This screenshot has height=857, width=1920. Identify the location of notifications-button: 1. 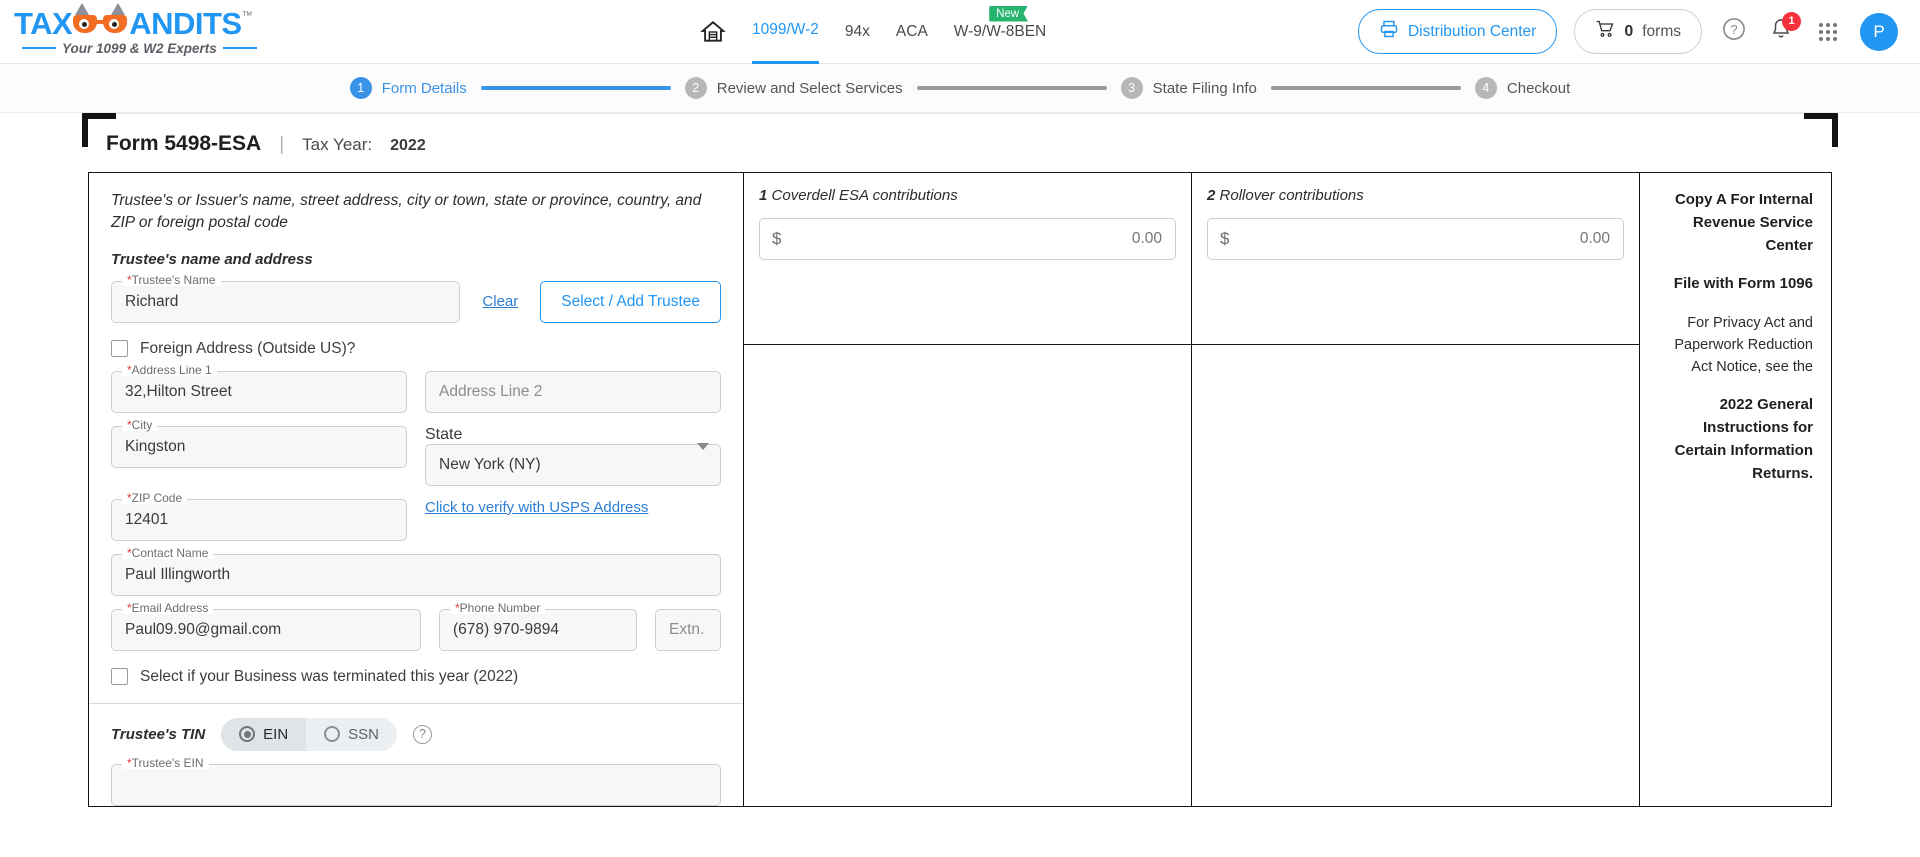
(1783, 29).